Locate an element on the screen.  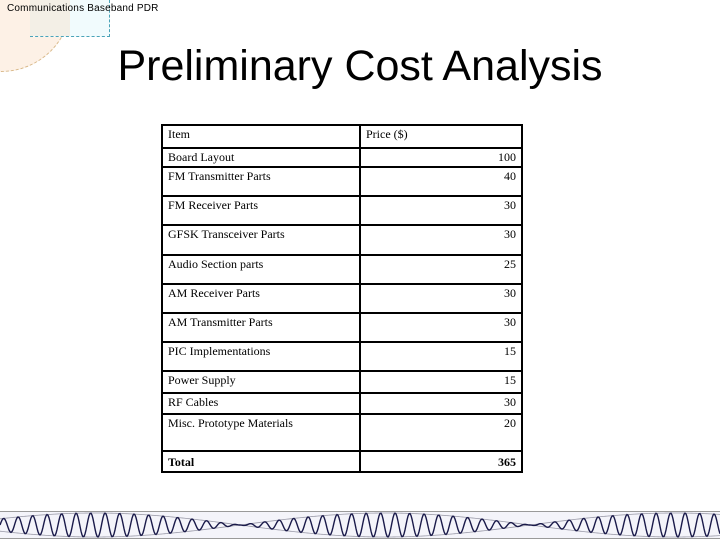
row-item: Board Layout is located at coordinates (261, 157).